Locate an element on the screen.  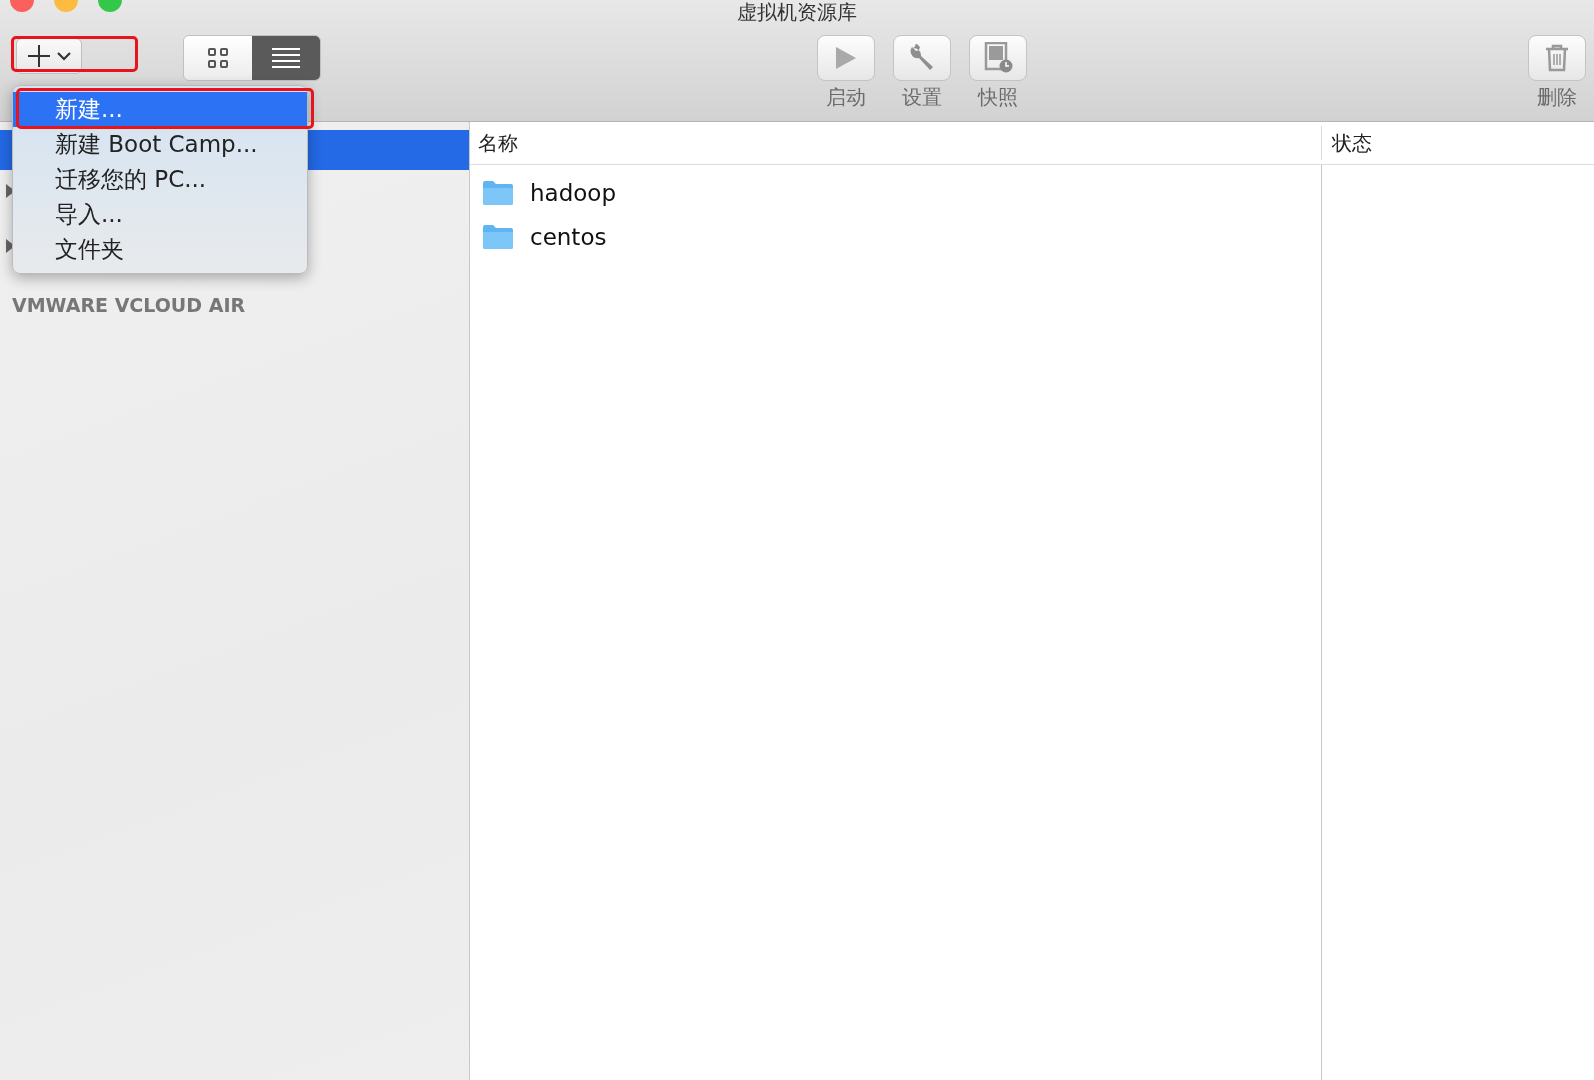
sidebar-section-title: VMWARE VCLOUD AIR is located at coordinates (129, 305).